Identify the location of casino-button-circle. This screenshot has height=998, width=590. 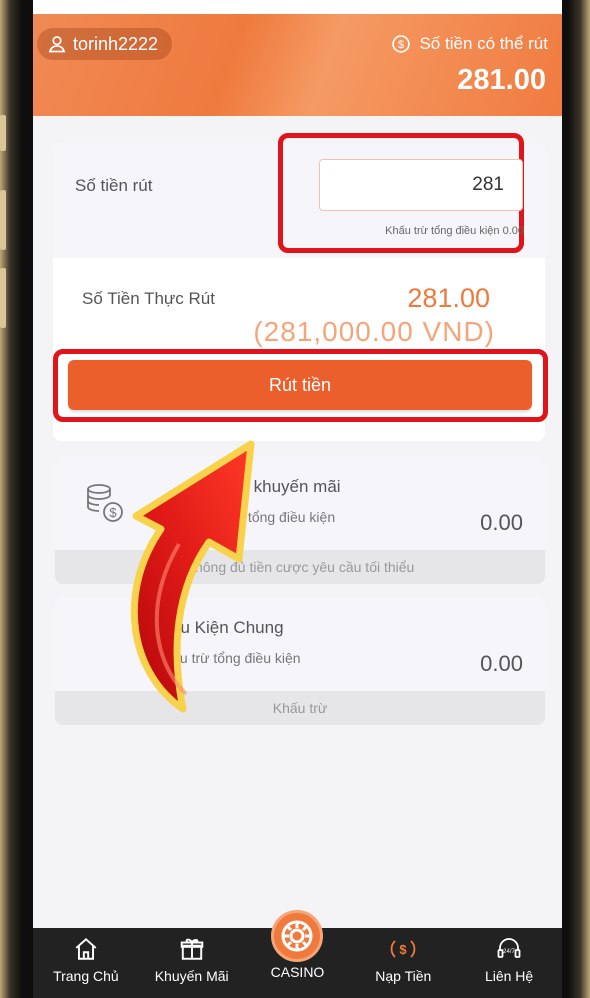
(297, 936).